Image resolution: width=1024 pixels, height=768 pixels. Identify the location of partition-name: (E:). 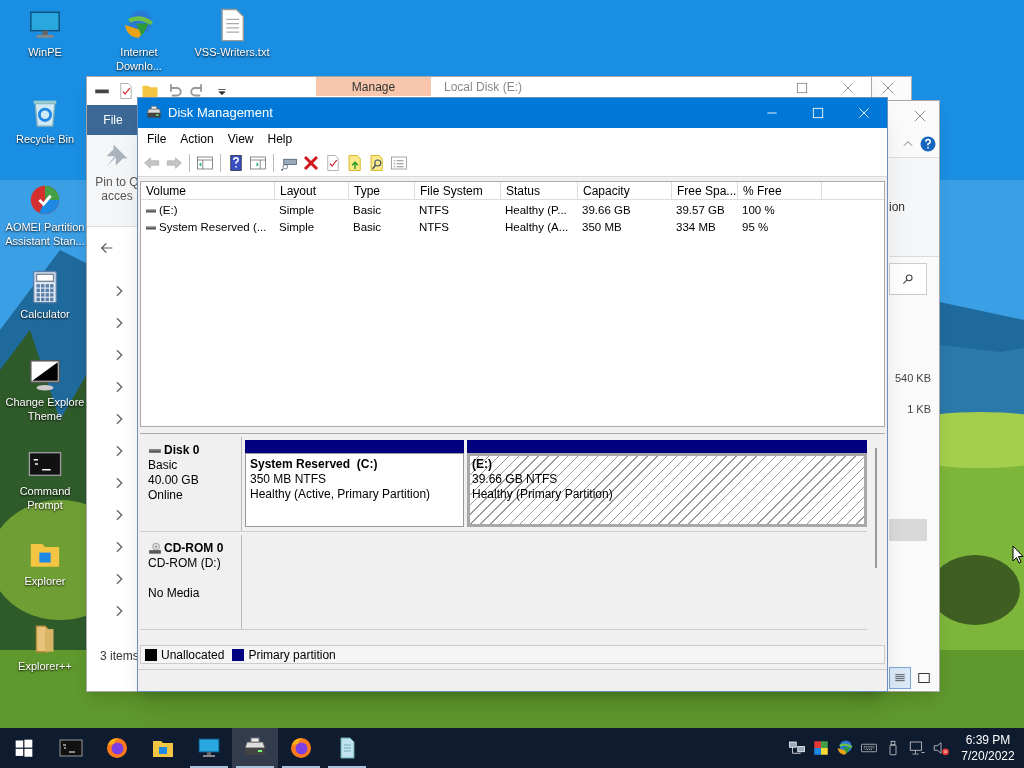
(482, 464).